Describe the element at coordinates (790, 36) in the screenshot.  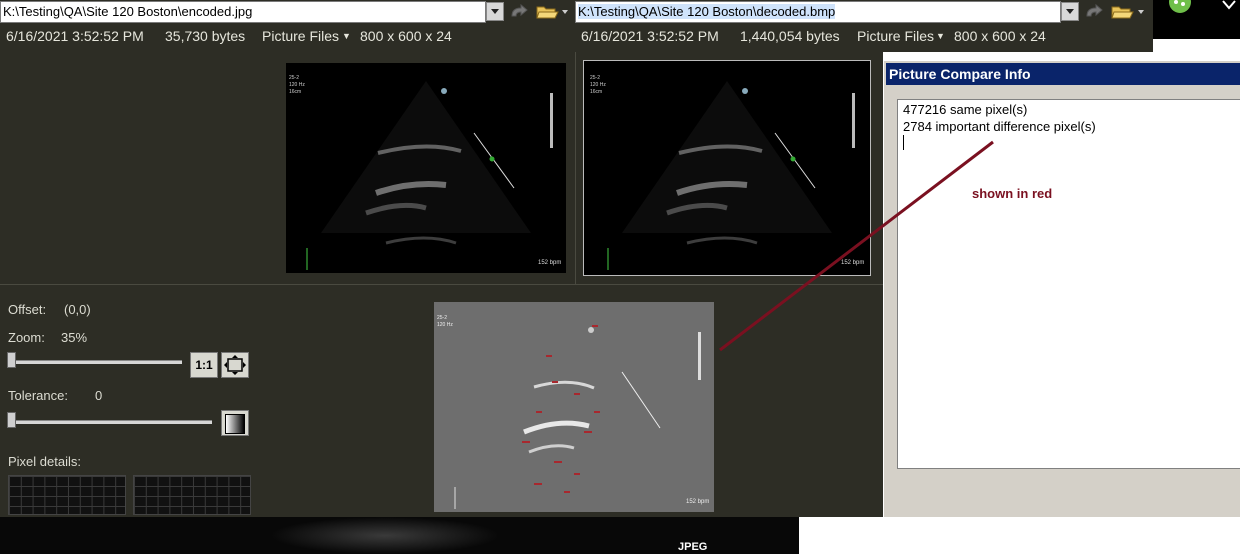
I see `right-file-size: 1,440,054 bytes` at that location.